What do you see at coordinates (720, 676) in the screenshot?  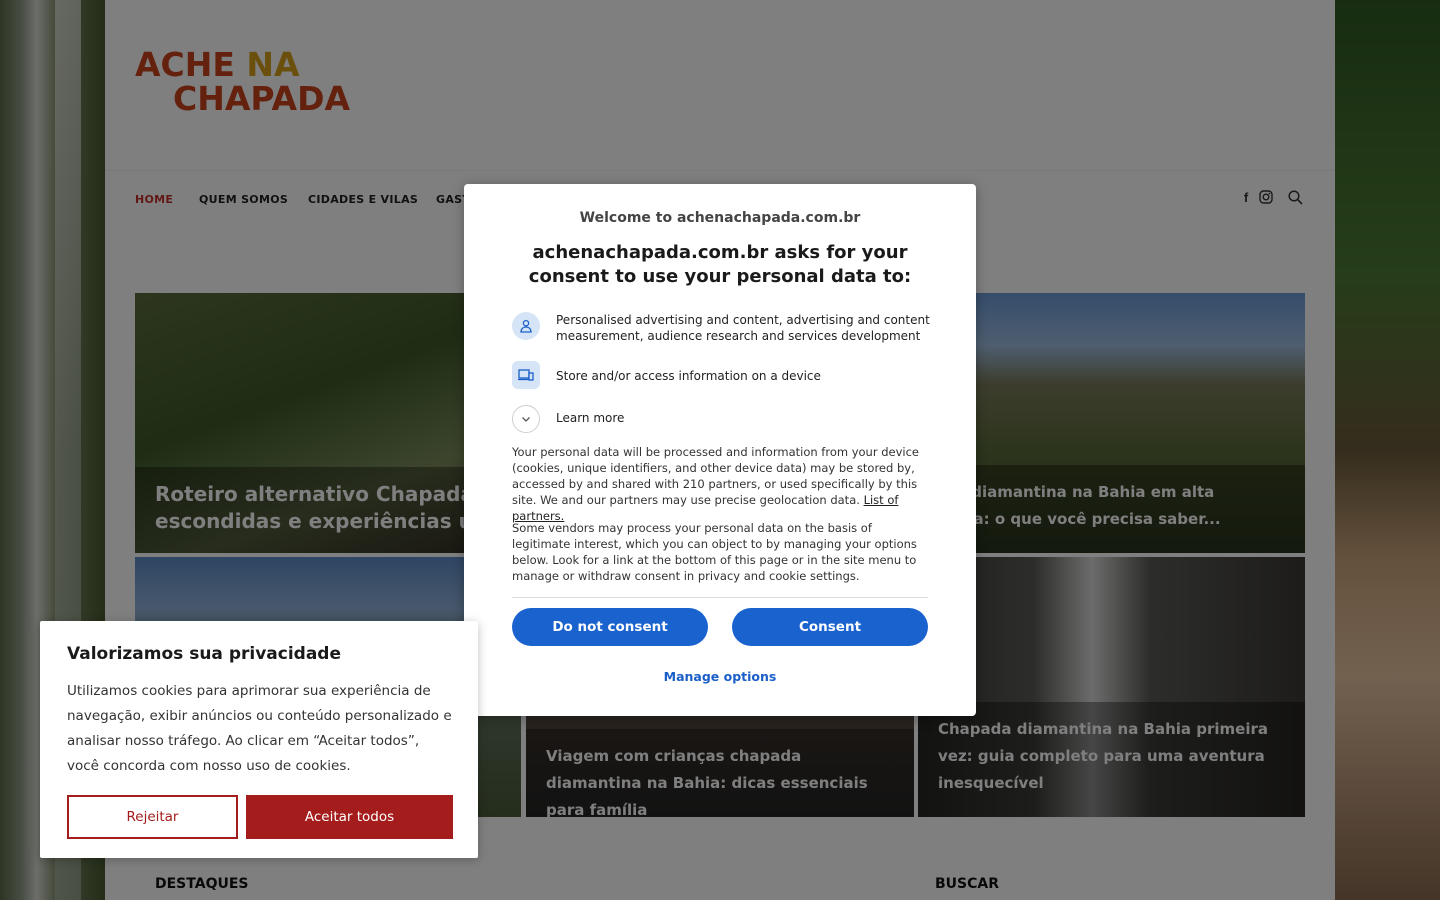 I see `manage-options-link: Manage options` at bounding box center [720, 676].